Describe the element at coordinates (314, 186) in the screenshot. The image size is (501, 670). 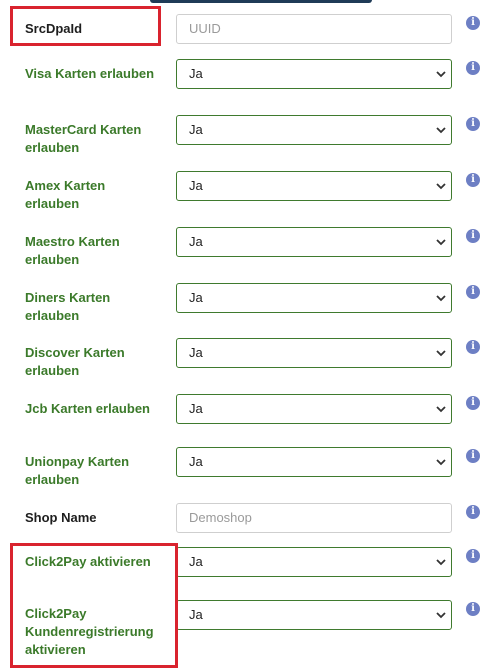
I see `amex-select: Ja` at that location.